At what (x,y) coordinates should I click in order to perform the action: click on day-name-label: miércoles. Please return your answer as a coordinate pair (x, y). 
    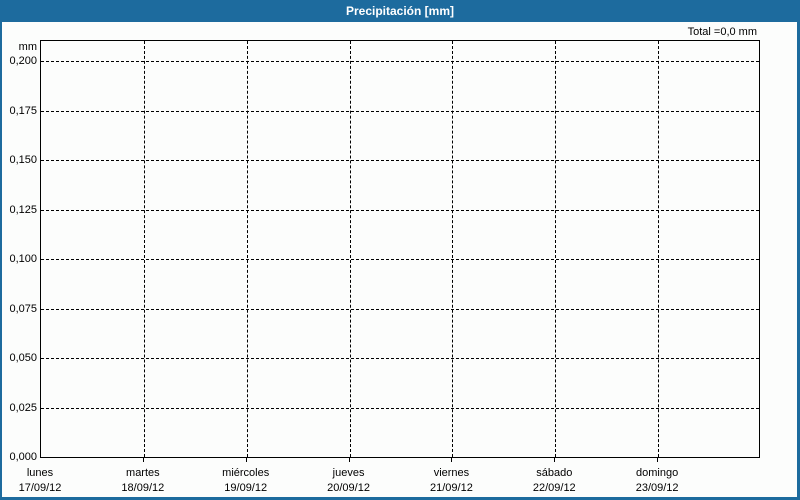
    Looking at the image, I should click on (246, 473).